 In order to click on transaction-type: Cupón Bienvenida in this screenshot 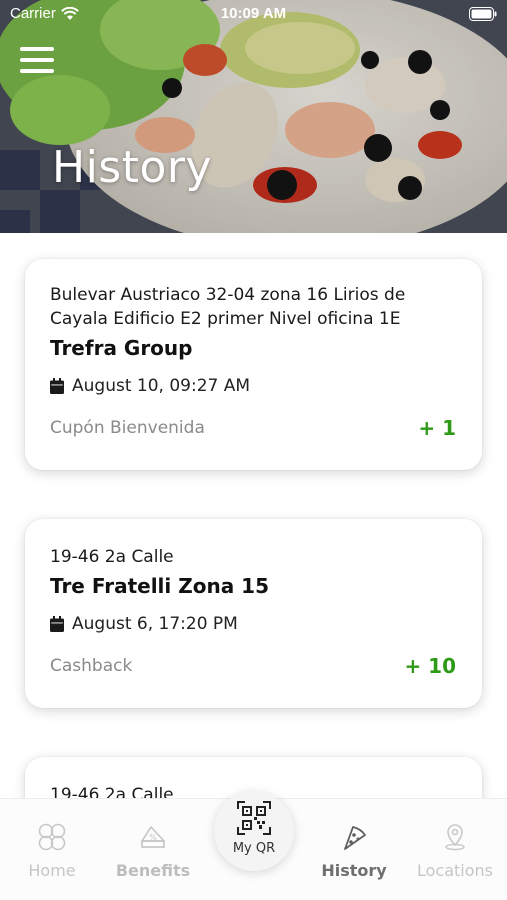, I will do `click(127, 428)`.